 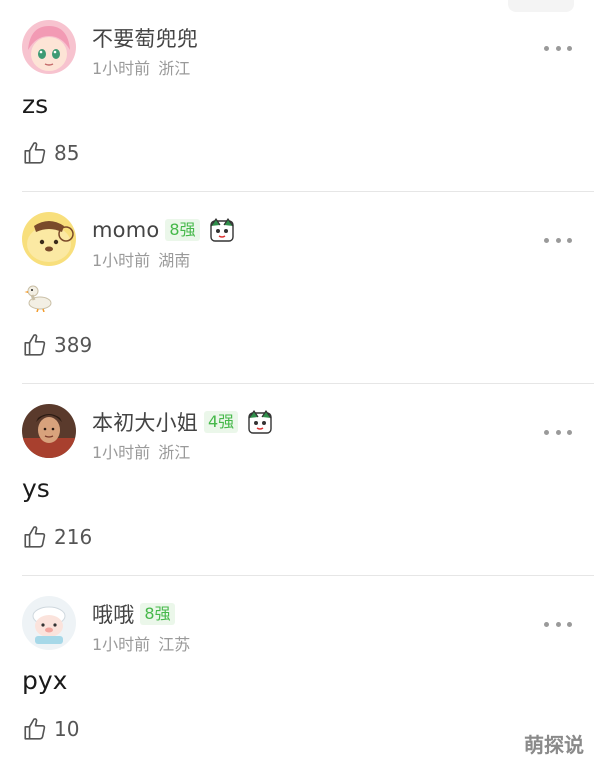 I want to click on comment-meta: 1小时前 湖南, so click(x=141, y=259).